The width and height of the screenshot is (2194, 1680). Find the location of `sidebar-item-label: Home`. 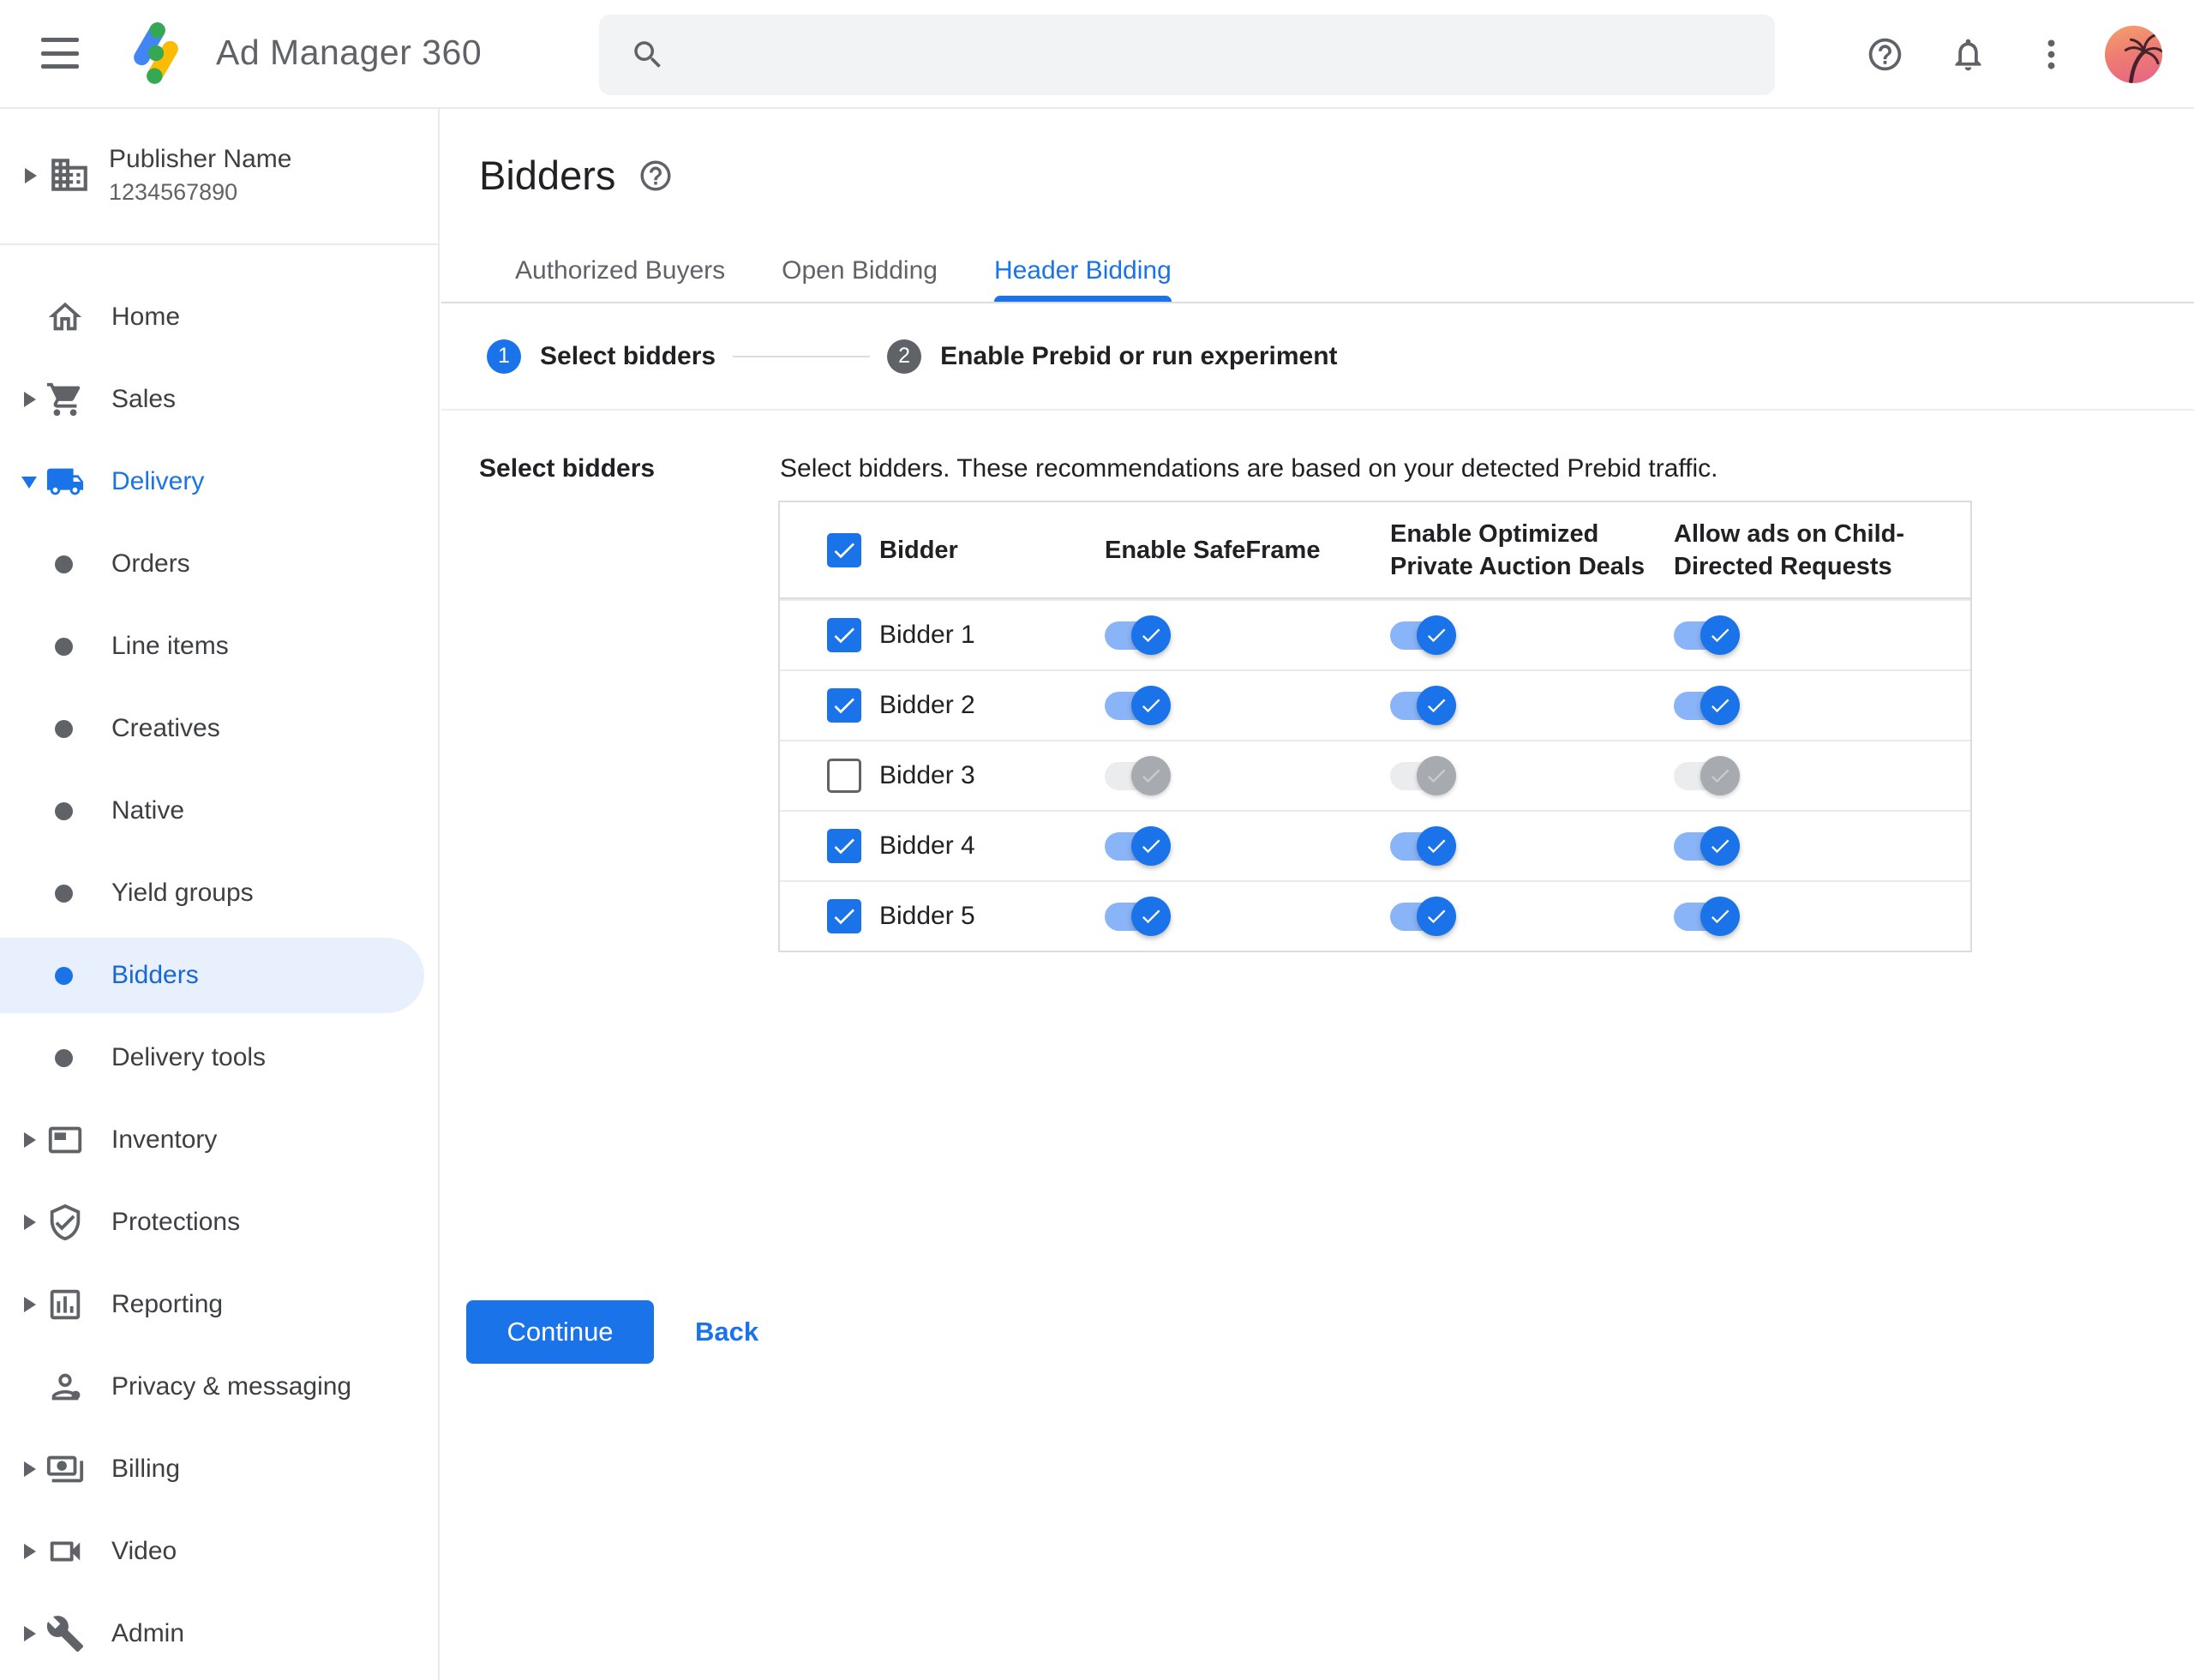

sidebar-item-label: Home is located at coordinates (146, 317).